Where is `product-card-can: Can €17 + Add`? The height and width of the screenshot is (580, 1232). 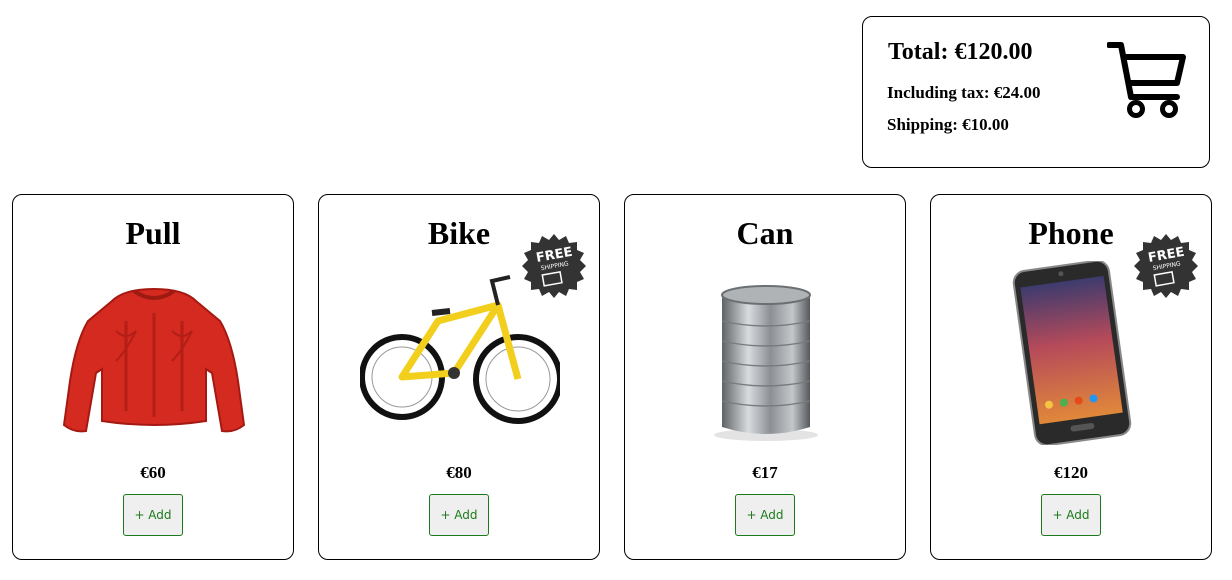 product-card-can: Can €17 + Add is located at coordinates (765, 377).